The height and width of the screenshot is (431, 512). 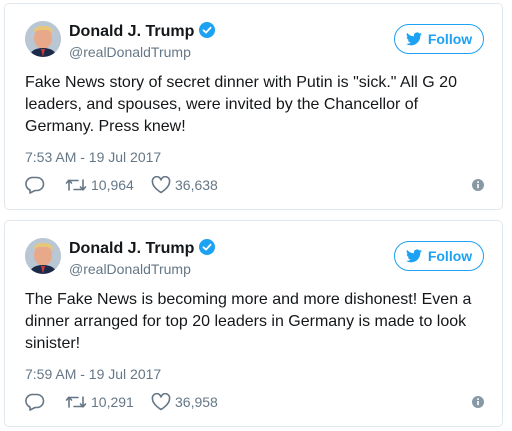 I want to click on retweet-button: 10,964, so click(x=99, y=185).